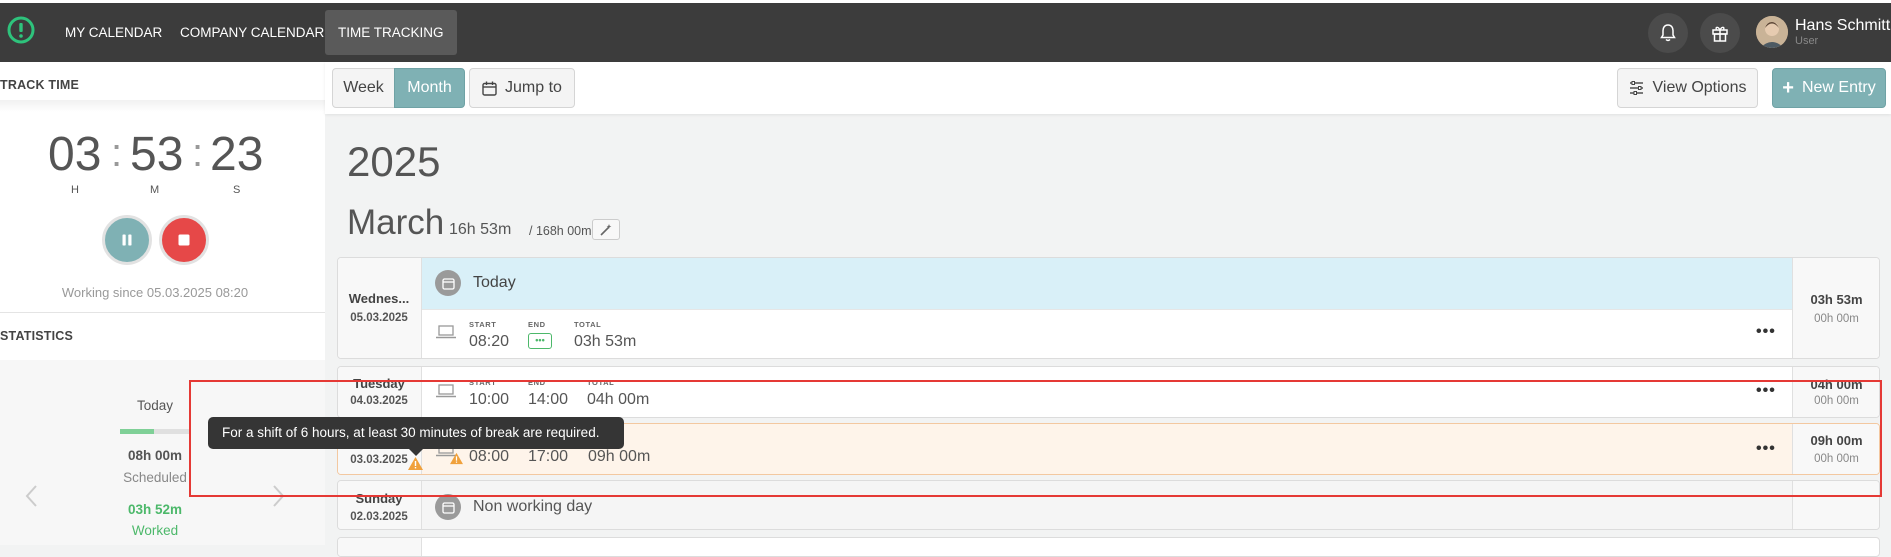 The height and width of the screenshot is (557, 1891). What do you see at coordinates (533, 87) in the screenshot?
I see `jump-to-label: Jump to` at bounding box center [533, 87].